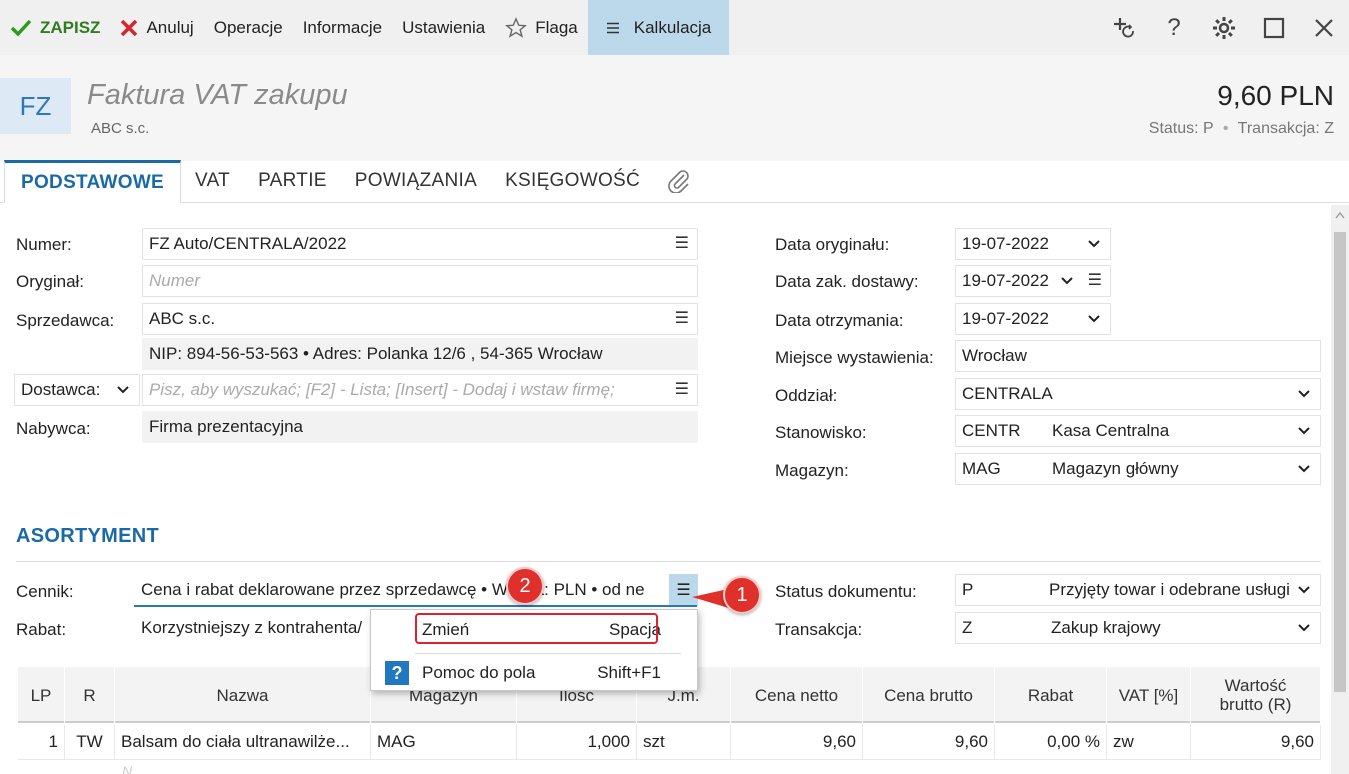 The width and height of the screenshot is (1349, 774). I want to click on add-window-button, so click(1124, 27).